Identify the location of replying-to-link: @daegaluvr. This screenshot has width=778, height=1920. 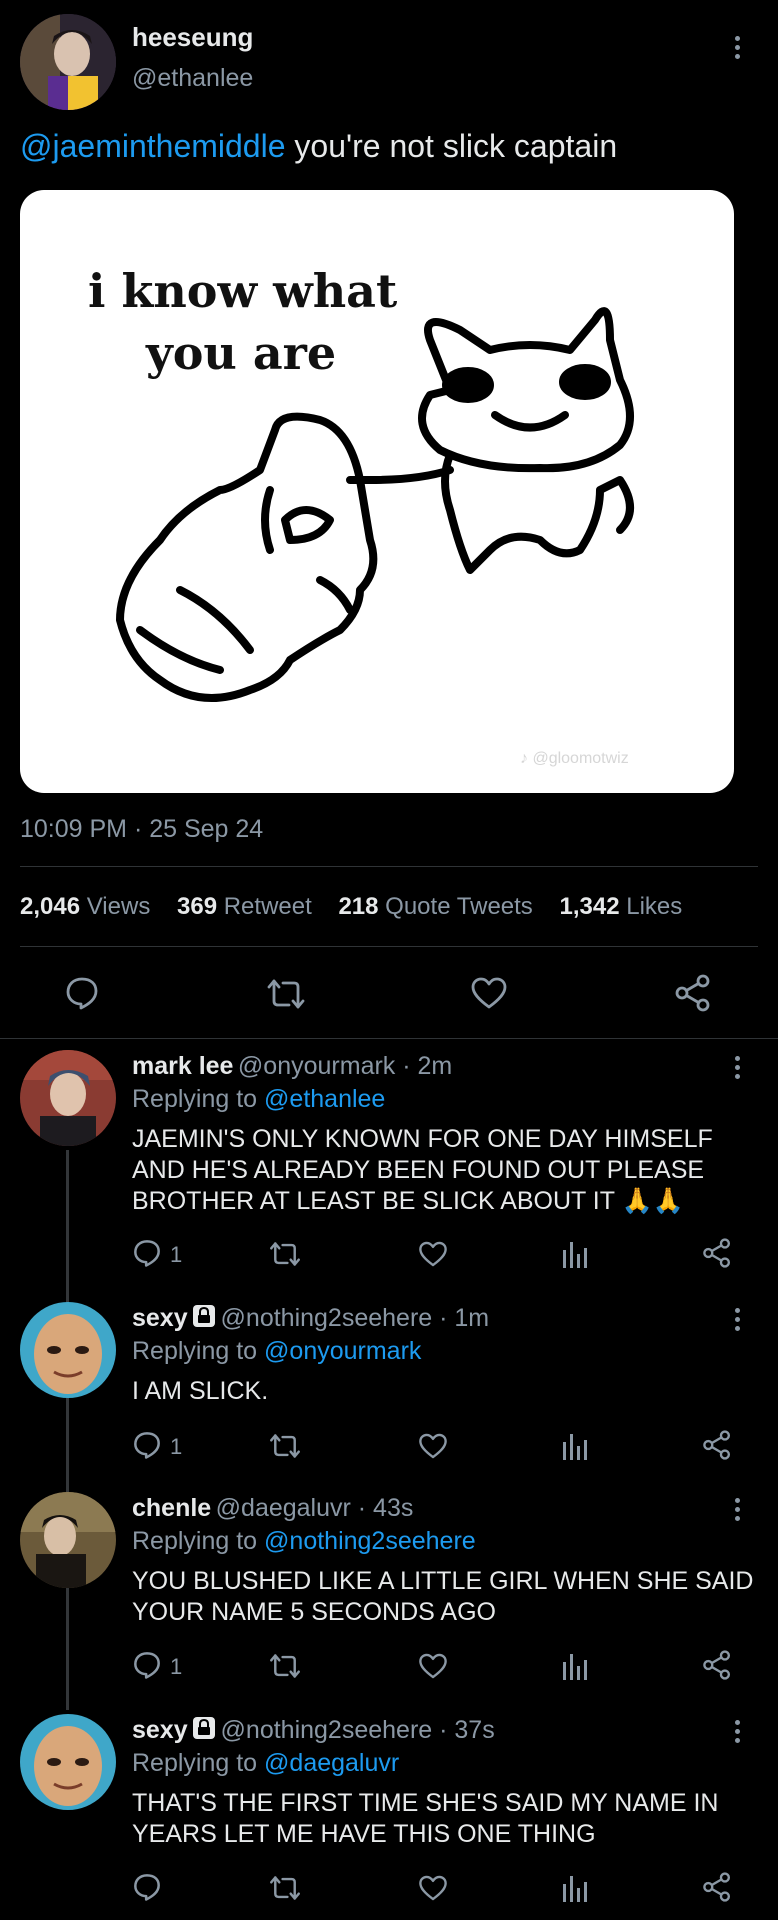
(331, 1763).